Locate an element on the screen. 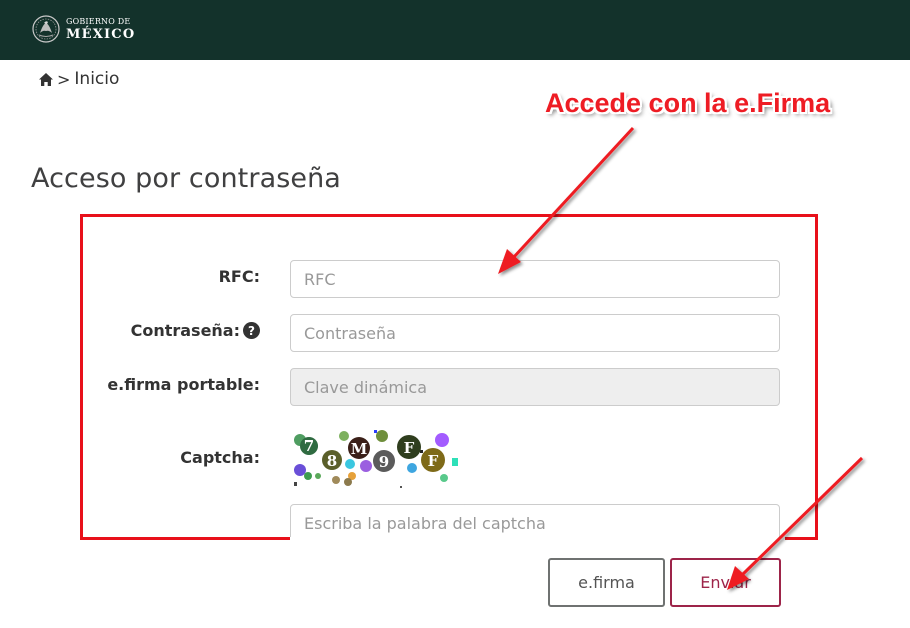 This screenshot has width=910, height=628. highlight-box-mask is located at coordinates (537, 547).